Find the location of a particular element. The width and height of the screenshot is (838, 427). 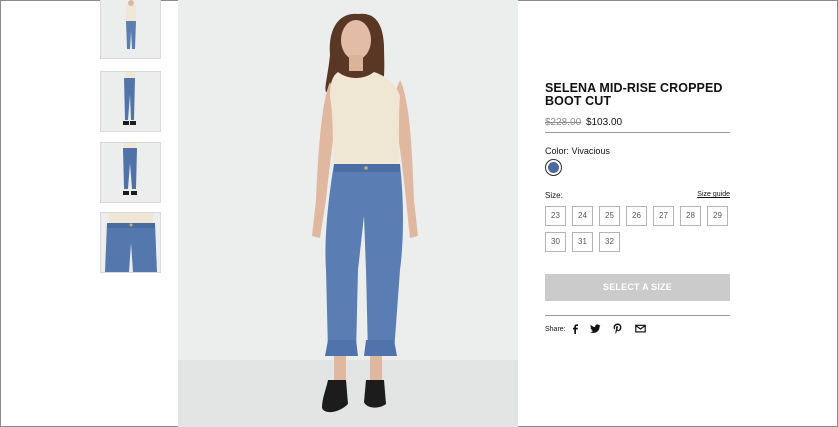

share-label: Share: is located at coordinates (555, 329).